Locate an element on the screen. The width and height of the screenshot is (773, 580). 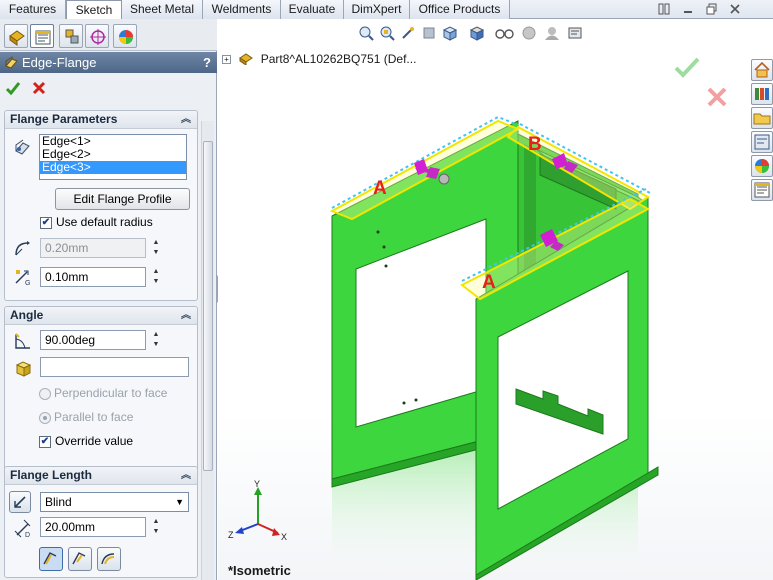
previous-view-icon is located at coordinates (409, 34).